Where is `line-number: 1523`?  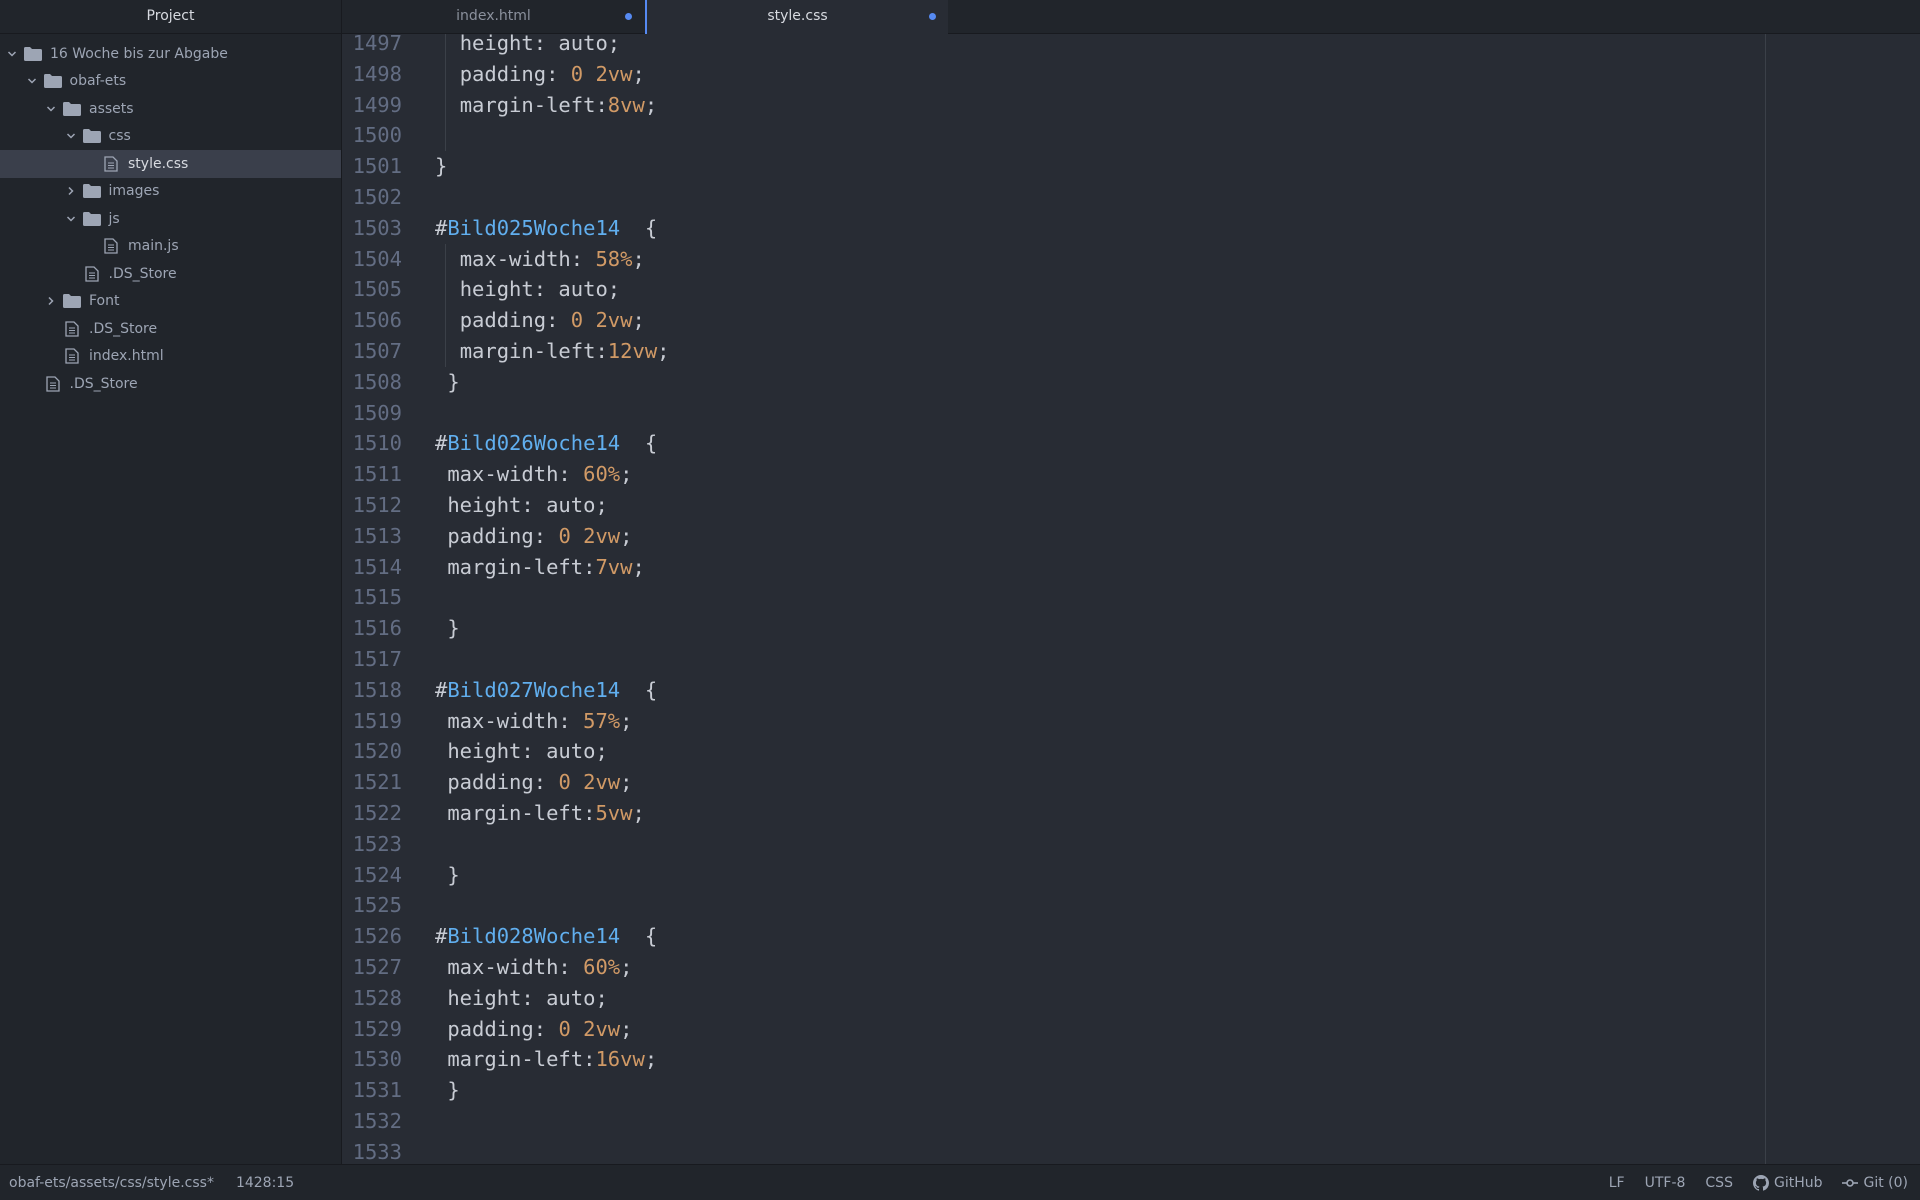 line-number: 1523 is located at coordinates (377, 843).